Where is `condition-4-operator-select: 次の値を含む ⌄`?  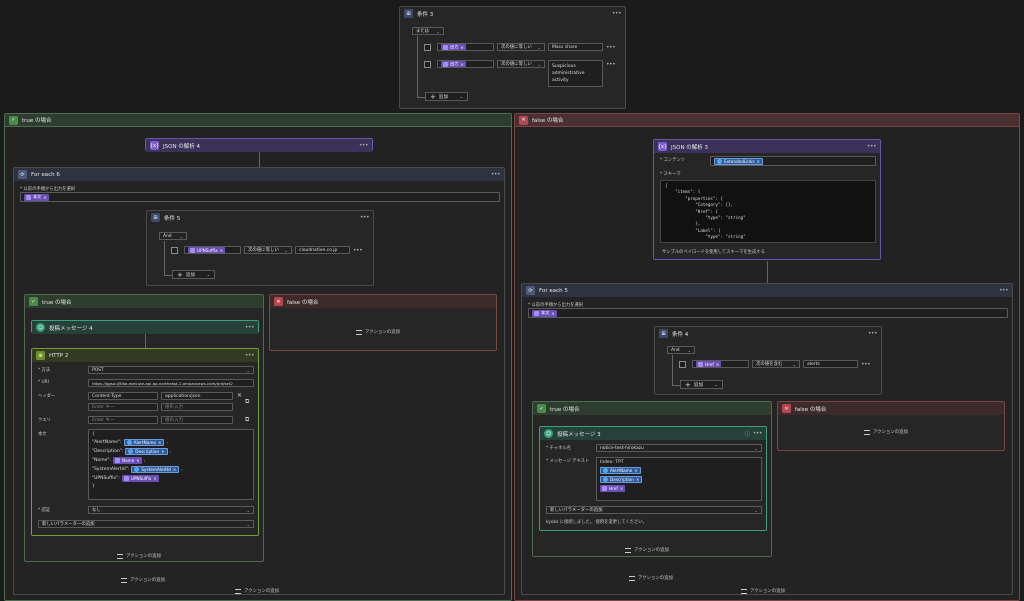 condition-4-operator-select: 次の値を含む ⌄ is located at coordinates (776, 364).